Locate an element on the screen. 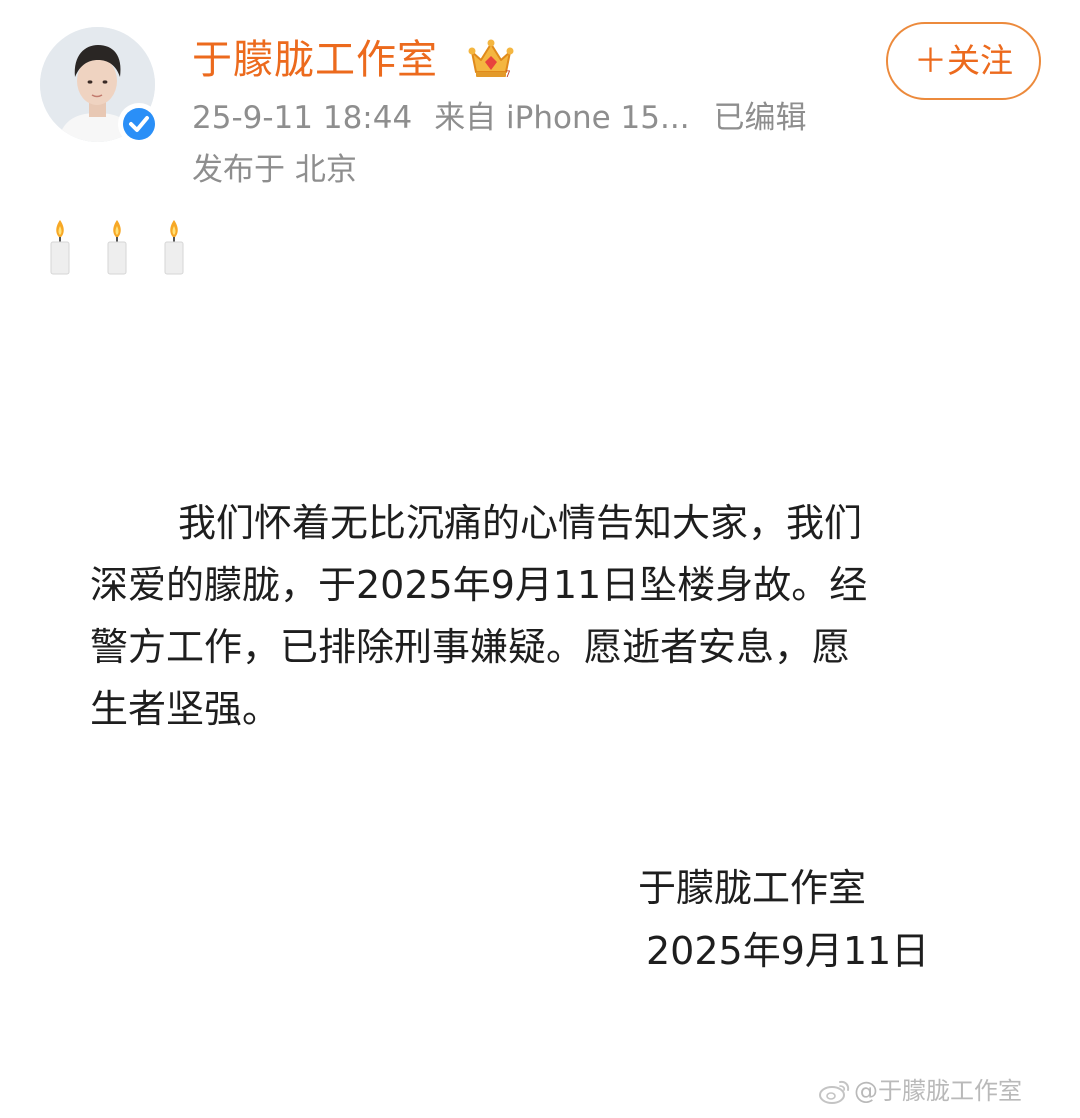 Image resolution: width=1080 pixels, height=1118 pixels. edited-label: 已编辑 is located at coordinates (760, 118).